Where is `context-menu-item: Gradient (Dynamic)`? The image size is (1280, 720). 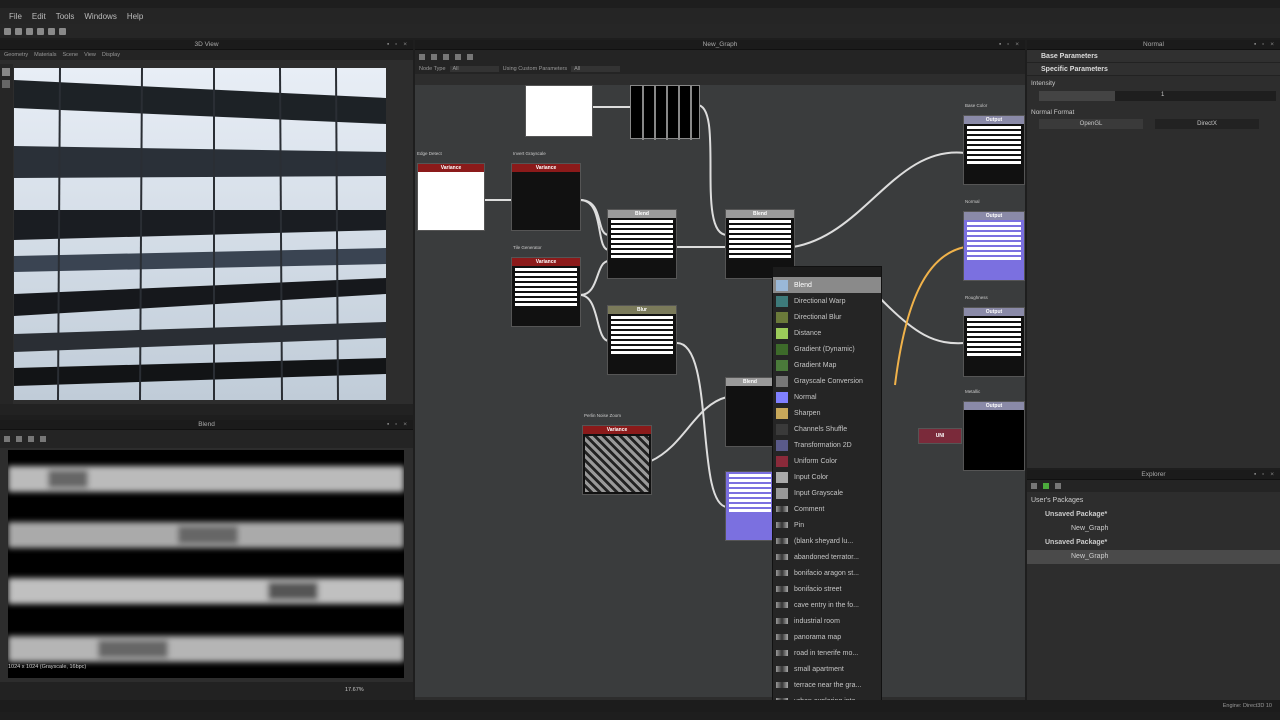
context-menu-item: Gradient (Dynamic) is located at coordinates (827, 349).